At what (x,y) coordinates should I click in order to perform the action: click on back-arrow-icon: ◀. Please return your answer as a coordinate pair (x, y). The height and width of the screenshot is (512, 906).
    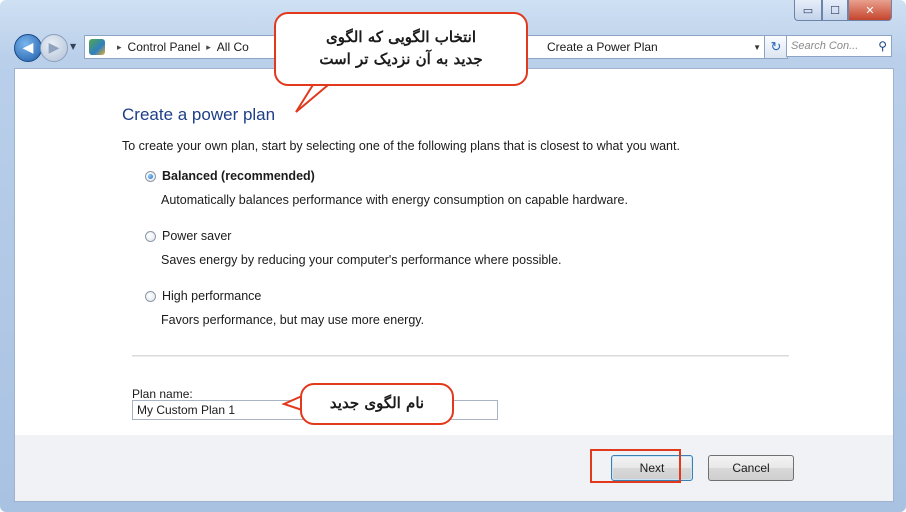
    Looking at the image, I should click on (28, 48).